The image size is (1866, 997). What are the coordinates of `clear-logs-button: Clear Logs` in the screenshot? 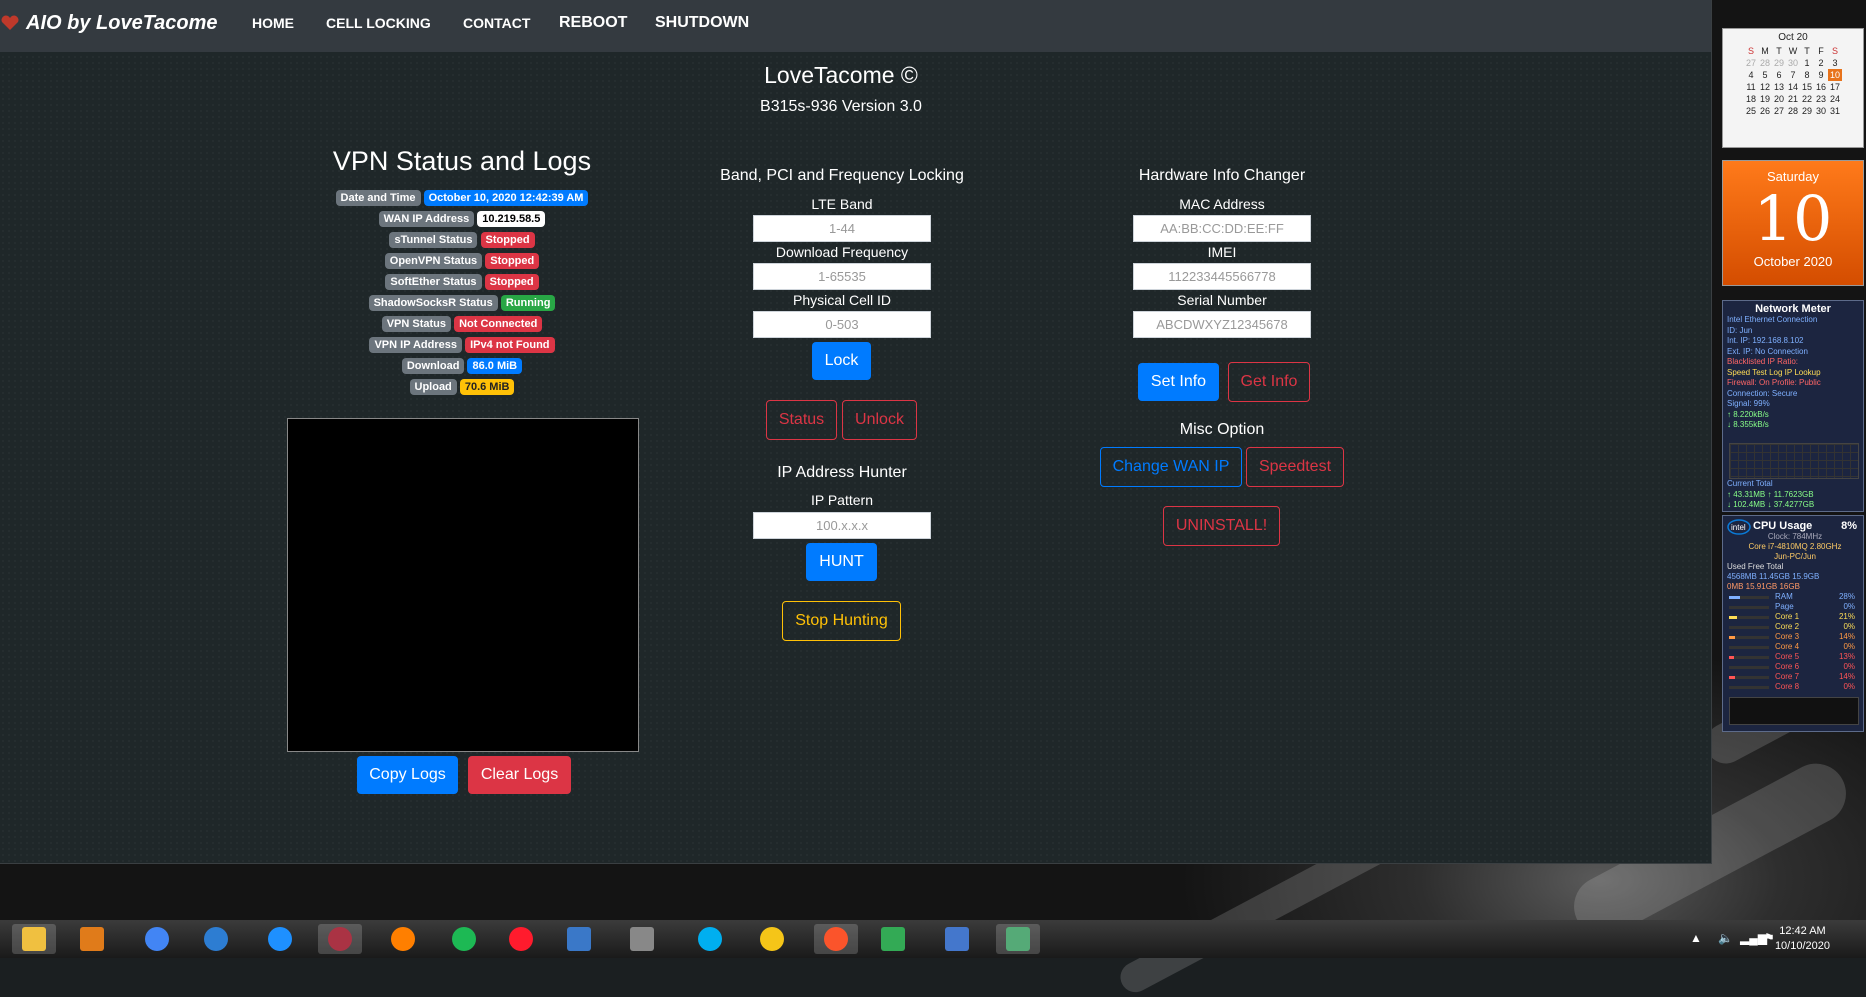 It's located at (519, 775).